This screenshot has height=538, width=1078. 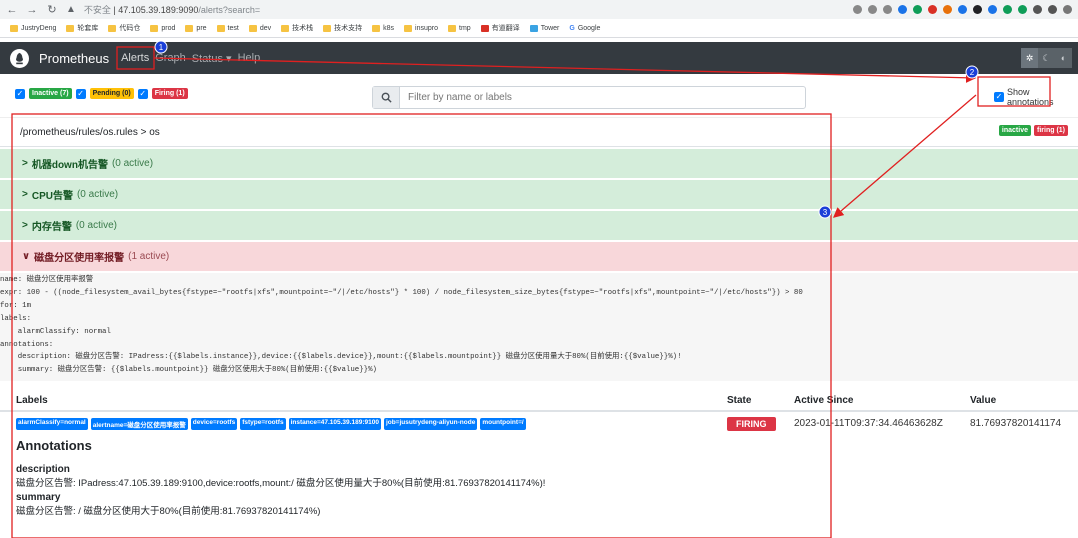 What do you see at coordinates (212, 58) in the screenshot?
I see `nav-status: Status ▾` at bounding box center [212, 58].